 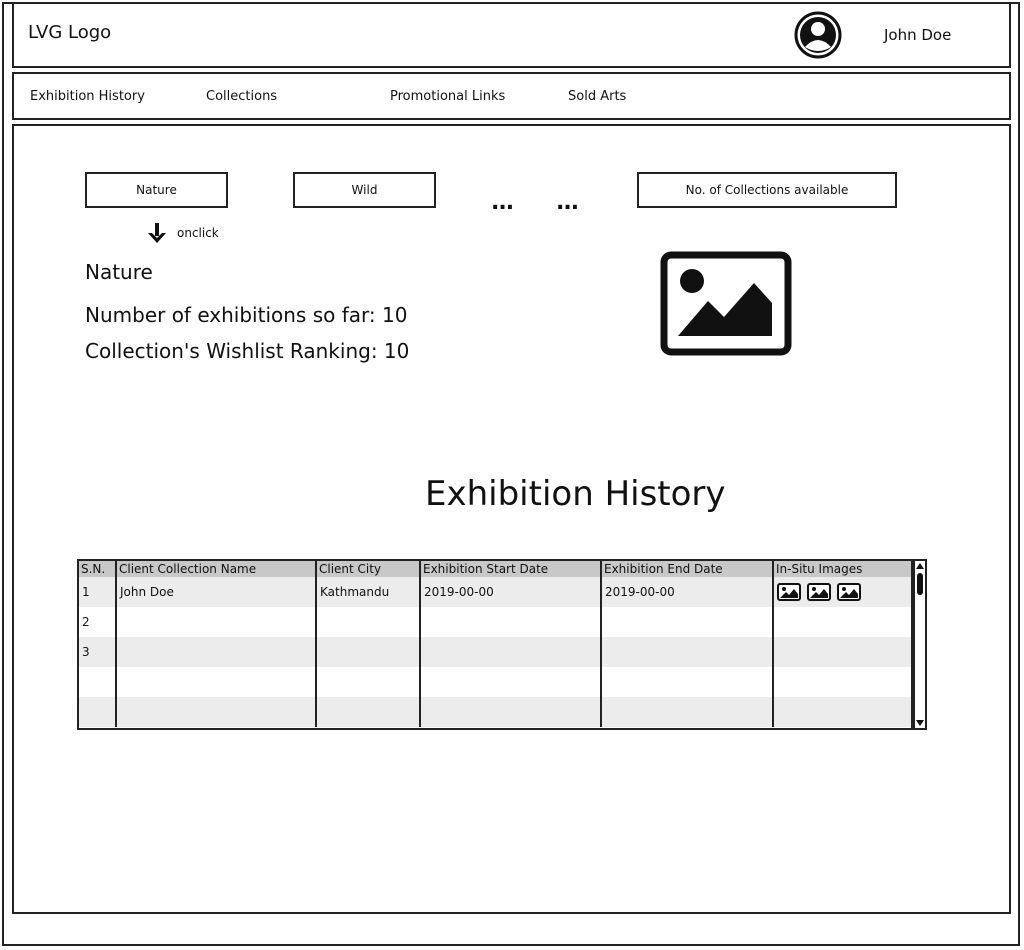 What do you see at coordinates (368, 592) in the screenshot?
I see `table-cell: Kathmandu` at bounding box center [368, 592].